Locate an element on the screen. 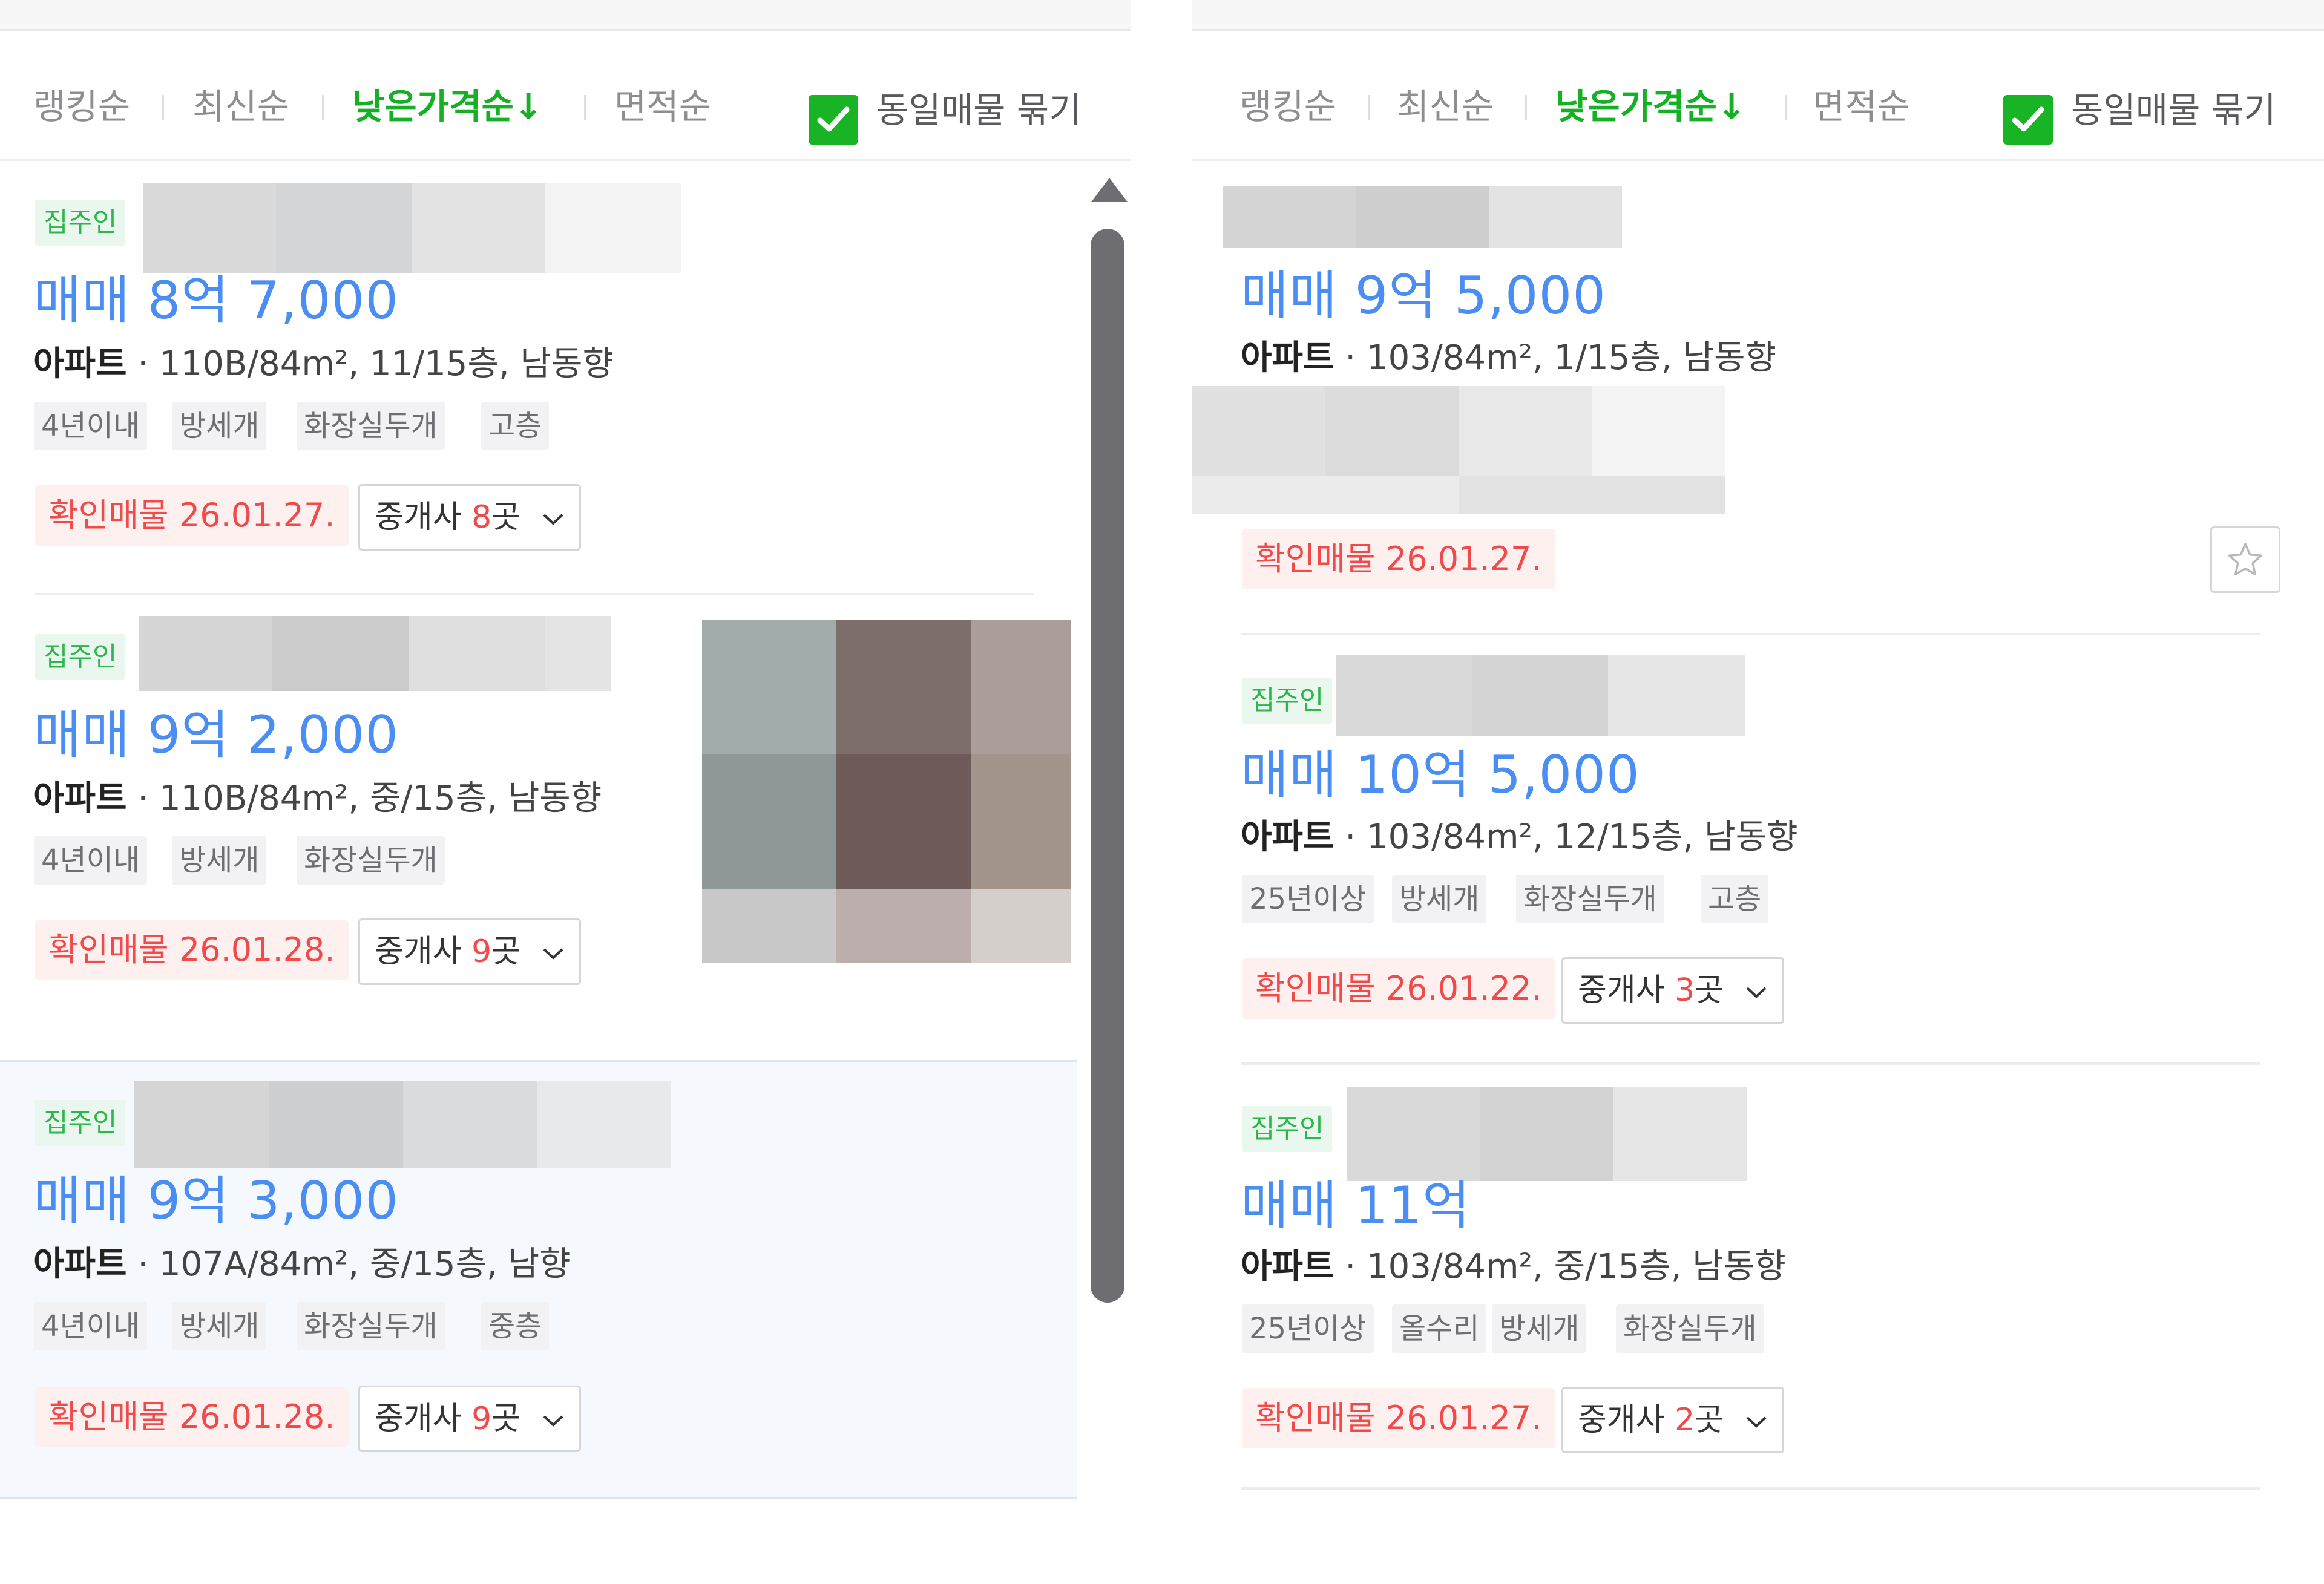 The width and height of the screenshot is (2324, 1584). panel-gap is located at coordinates (1161, 792).